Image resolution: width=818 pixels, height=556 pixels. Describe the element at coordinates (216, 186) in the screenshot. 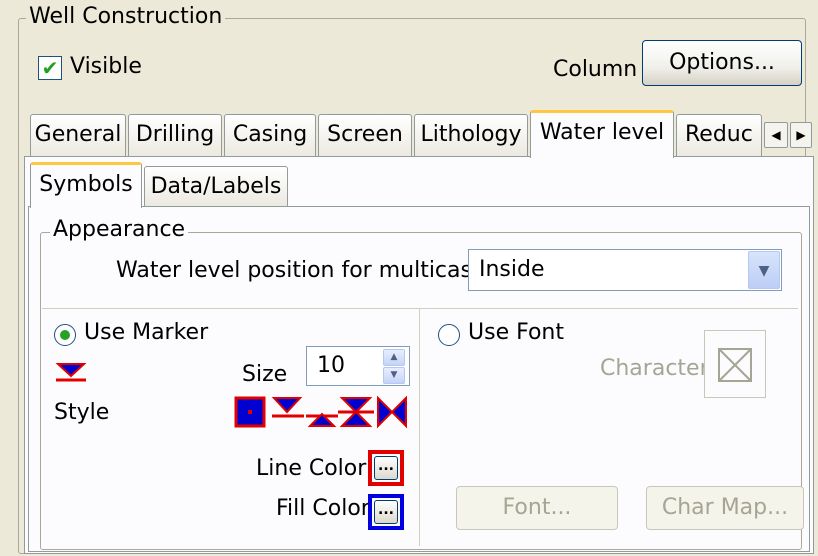

I see `subtab-data-labels: Data/Labels` at that location.